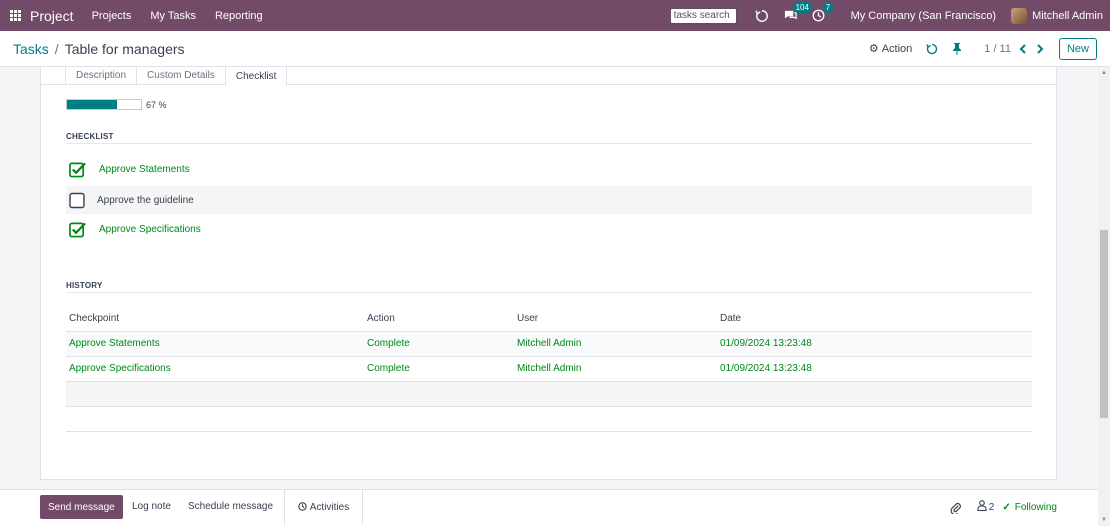 This screenshot has height=526, width=1110. What do you see at coordinates (15, 15) in the screenshot?
I see `apps-menu-icon` at bounding box center [15, 15].